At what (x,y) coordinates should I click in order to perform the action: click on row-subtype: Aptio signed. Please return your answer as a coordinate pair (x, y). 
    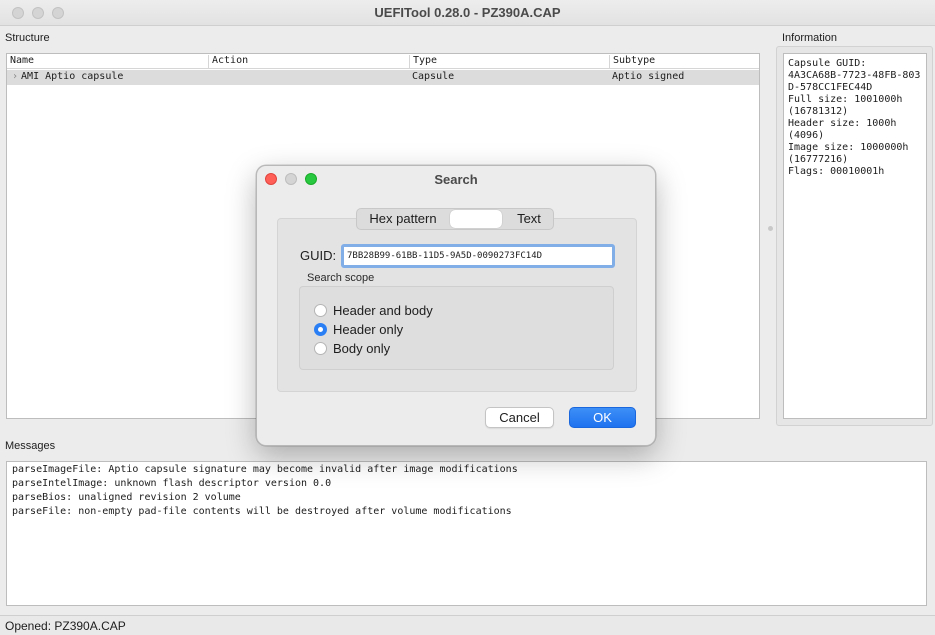
    Looking at the image, I should click on (648, 76).